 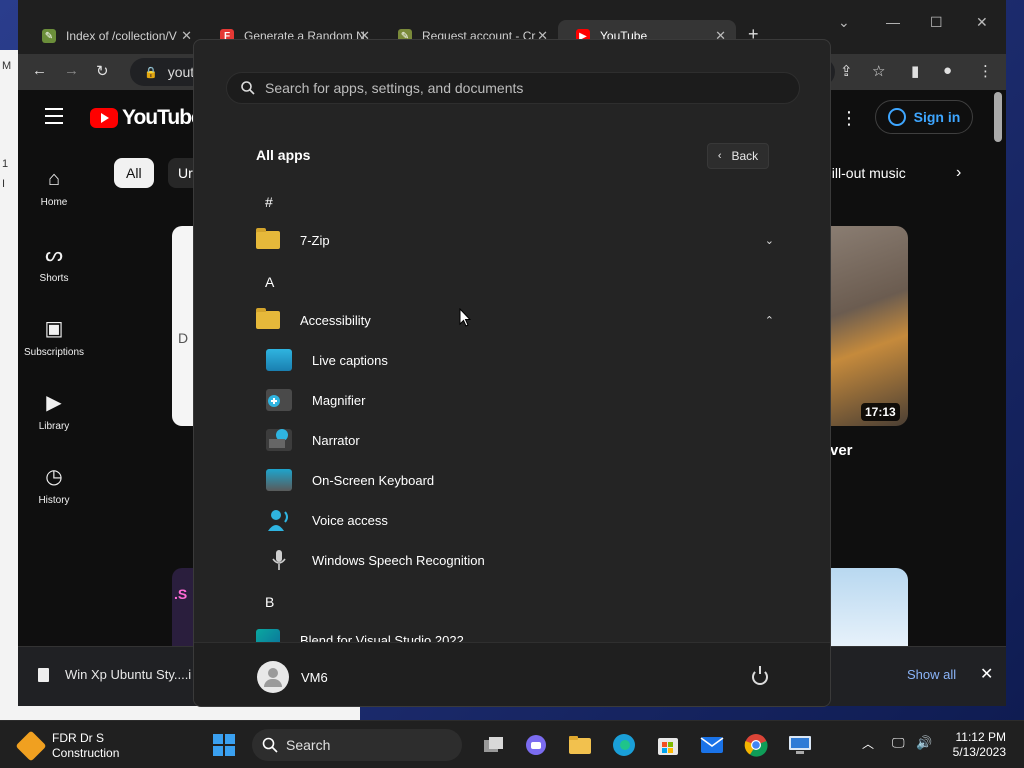 What do you see at coordinates (54, 352) in the screenshot?
I see `nav-label: Subscriptions` at bounding box center [54, 352].